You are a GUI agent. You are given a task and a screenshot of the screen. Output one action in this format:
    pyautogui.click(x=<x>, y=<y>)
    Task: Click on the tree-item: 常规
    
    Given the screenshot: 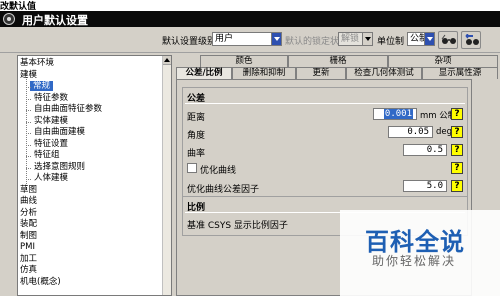 What is the action you would take?
    pyautogui.click(x=42, y=86)
    